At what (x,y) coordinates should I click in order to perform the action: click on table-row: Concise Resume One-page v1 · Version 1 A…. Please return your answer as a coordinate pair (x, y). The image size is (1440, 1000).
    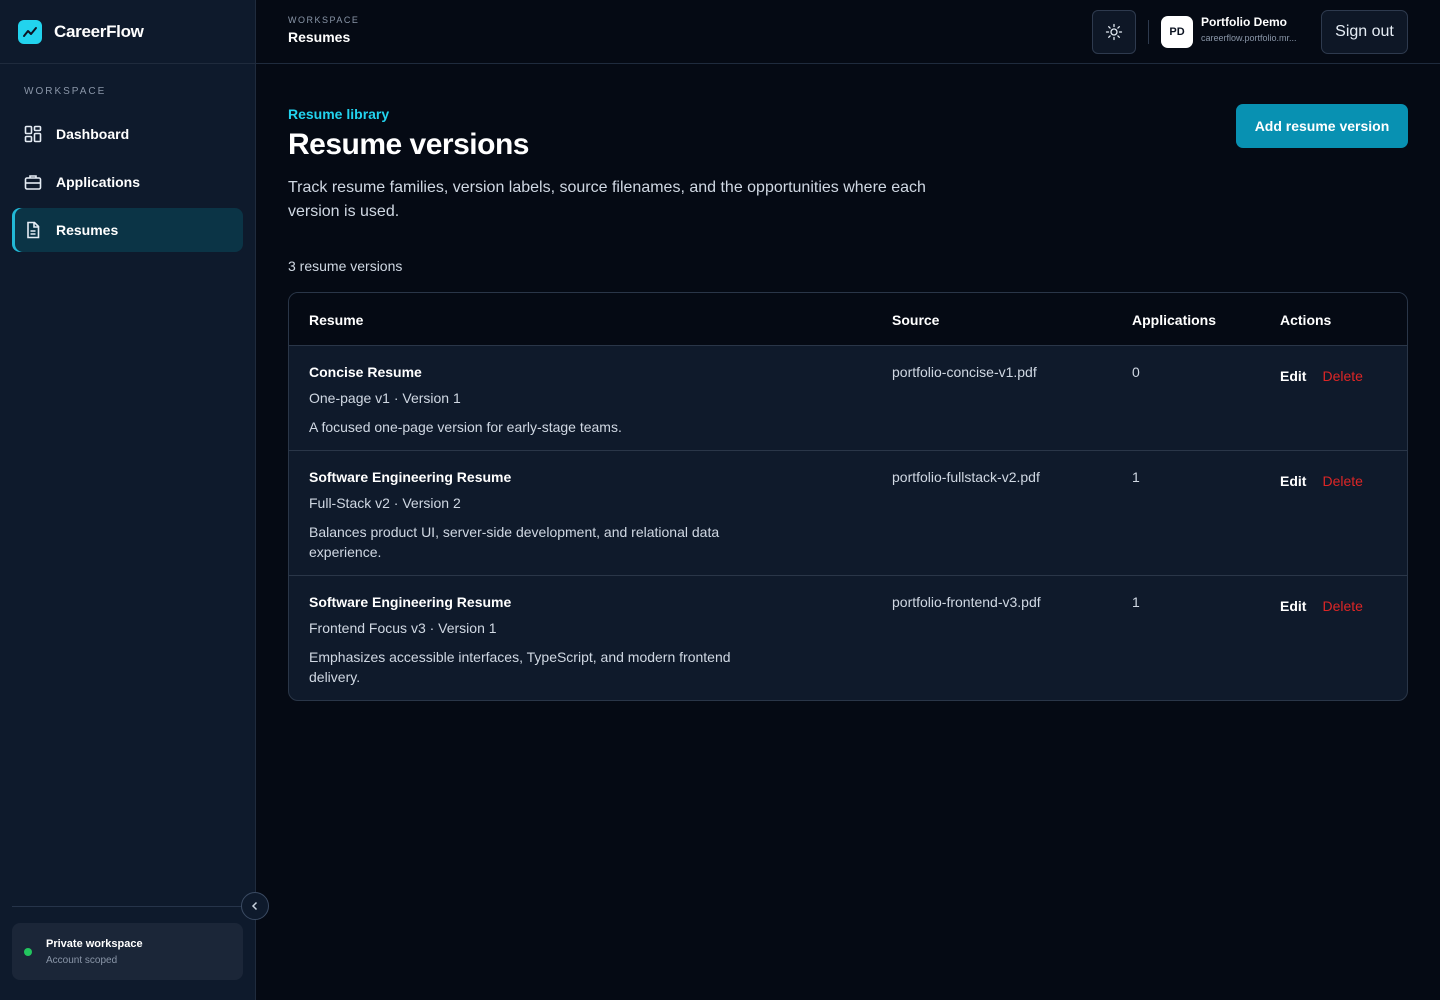
    Looking at the image, I should click on (848, 398).